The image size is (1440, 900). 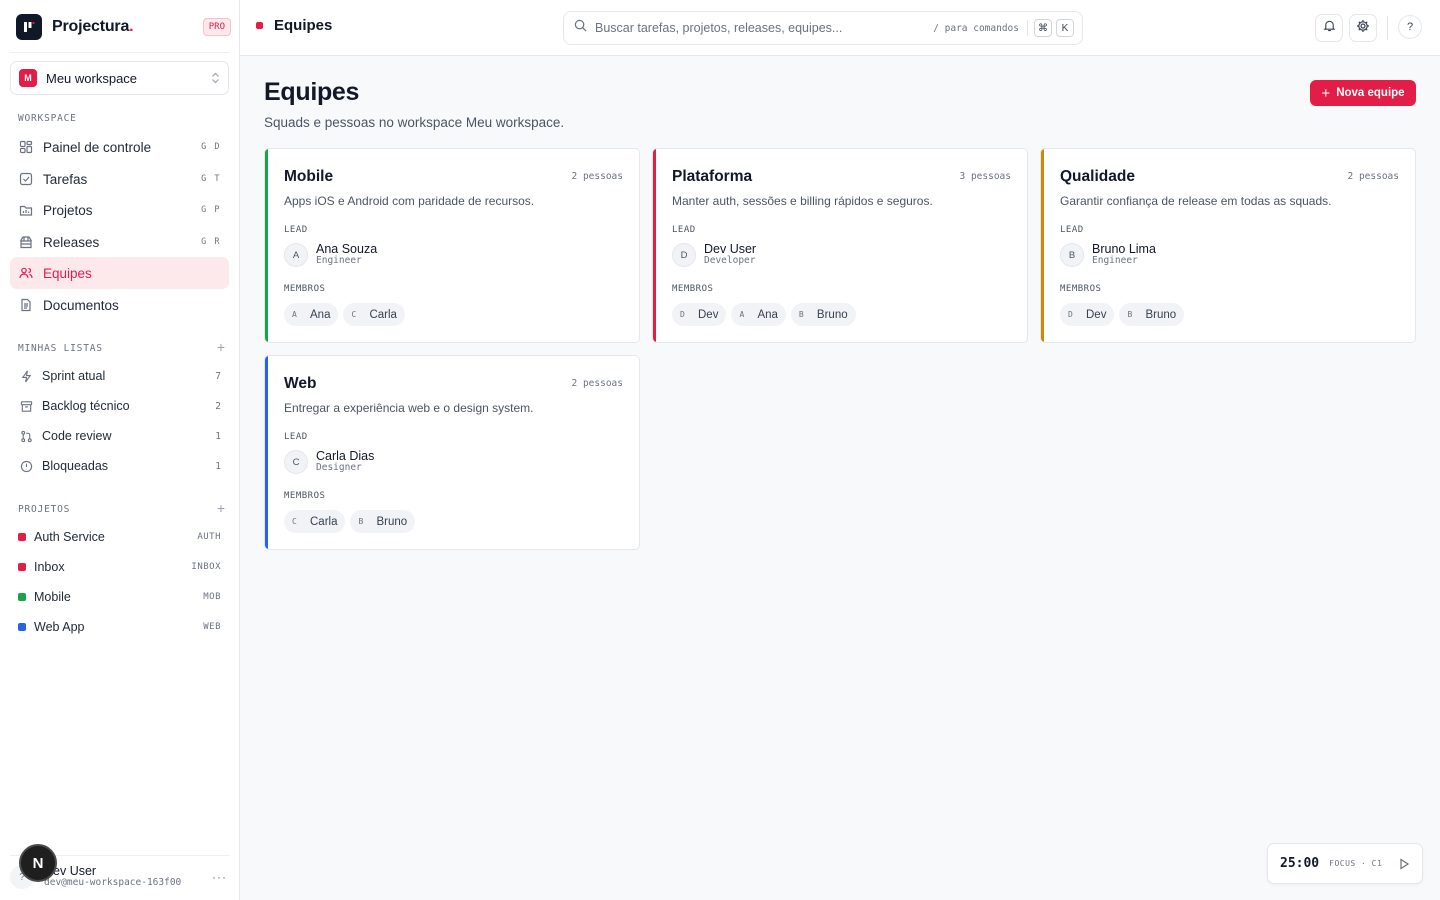 What do you see at coordinates (1124, 249) in the screenshot?
I see `lead-name: Bruno Lima` at bounding box center [1124, 249].